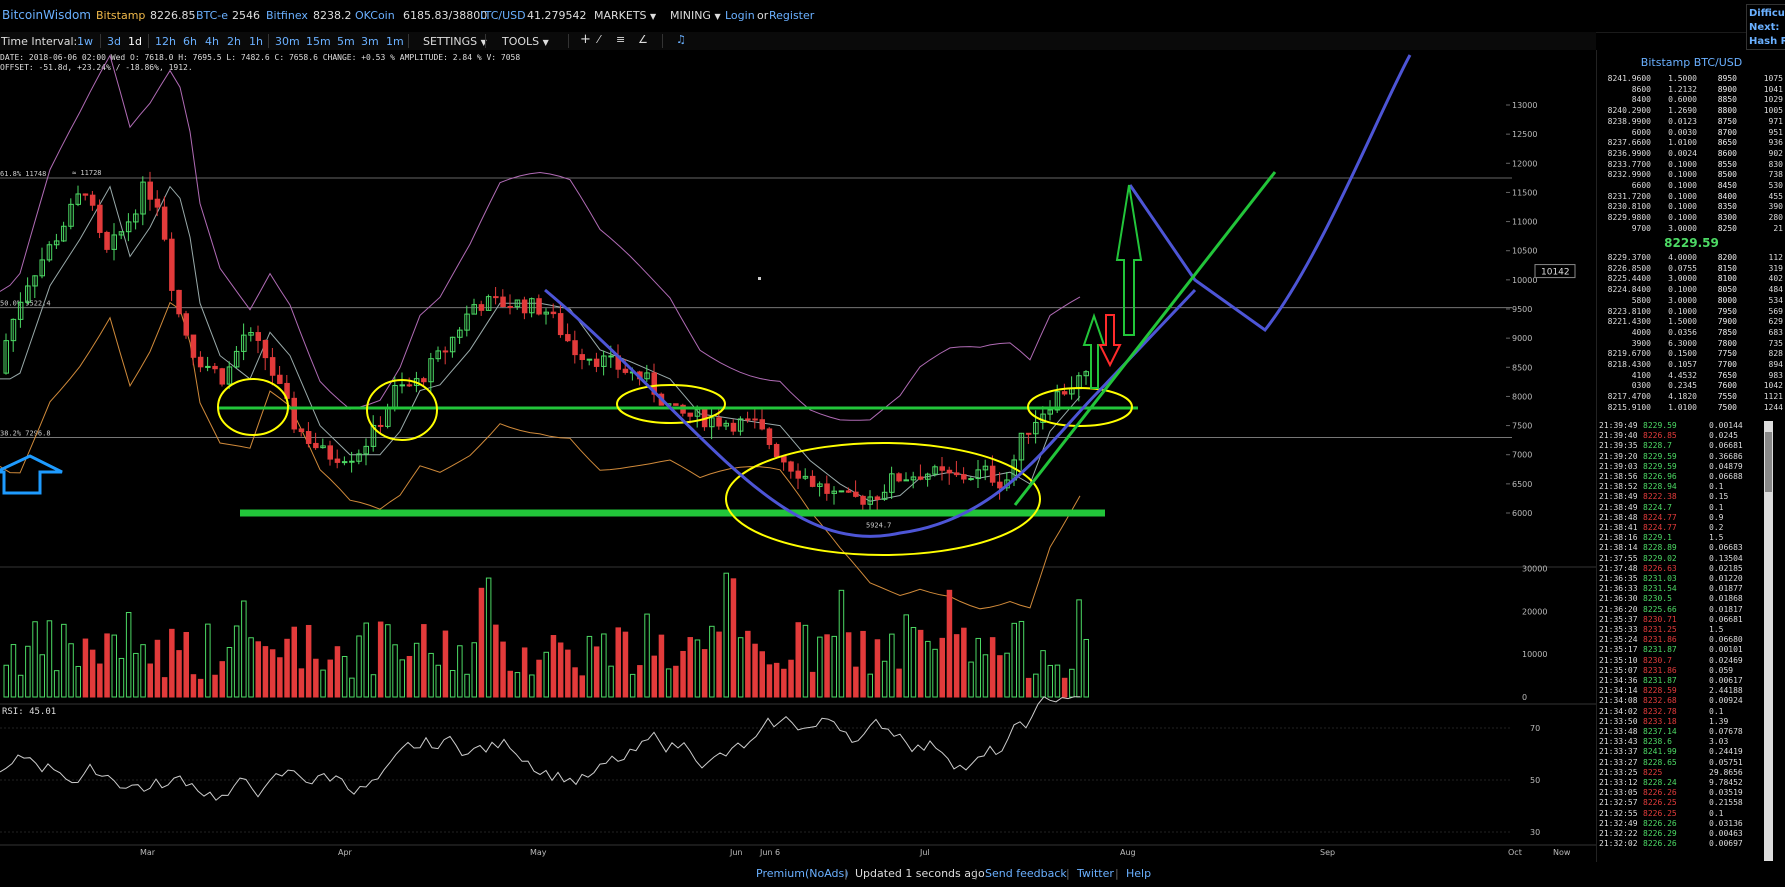  Describe the element at coordinates (643, 39) in the screenshot. I see `fib-icon: ∠` at that location.